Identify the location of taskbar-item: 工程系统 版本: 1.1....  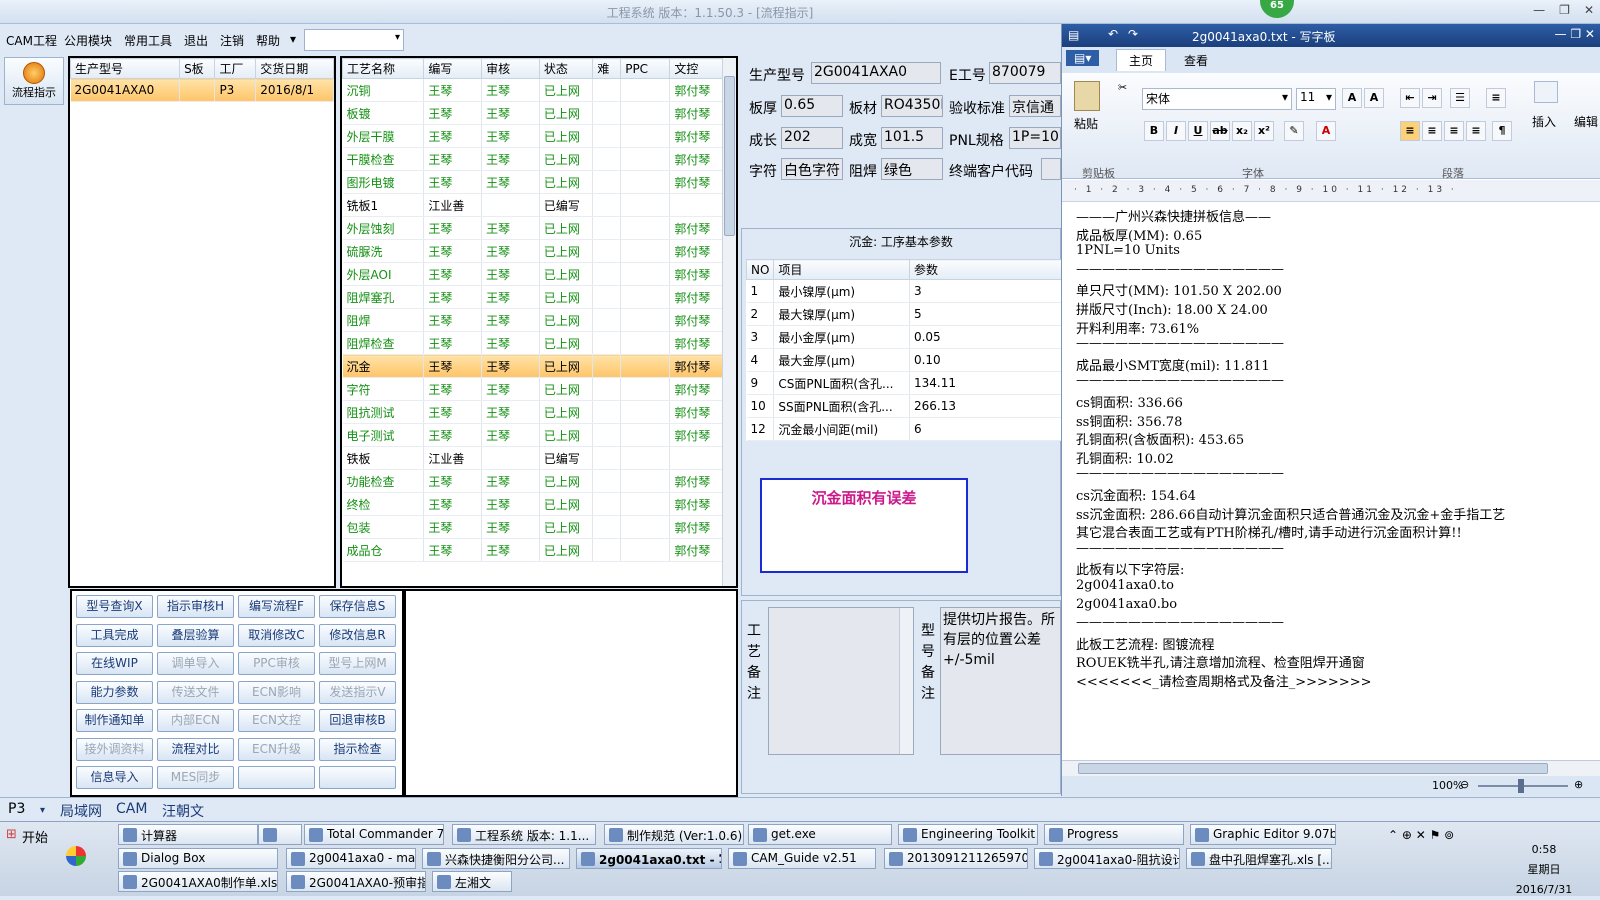
(524, 834).